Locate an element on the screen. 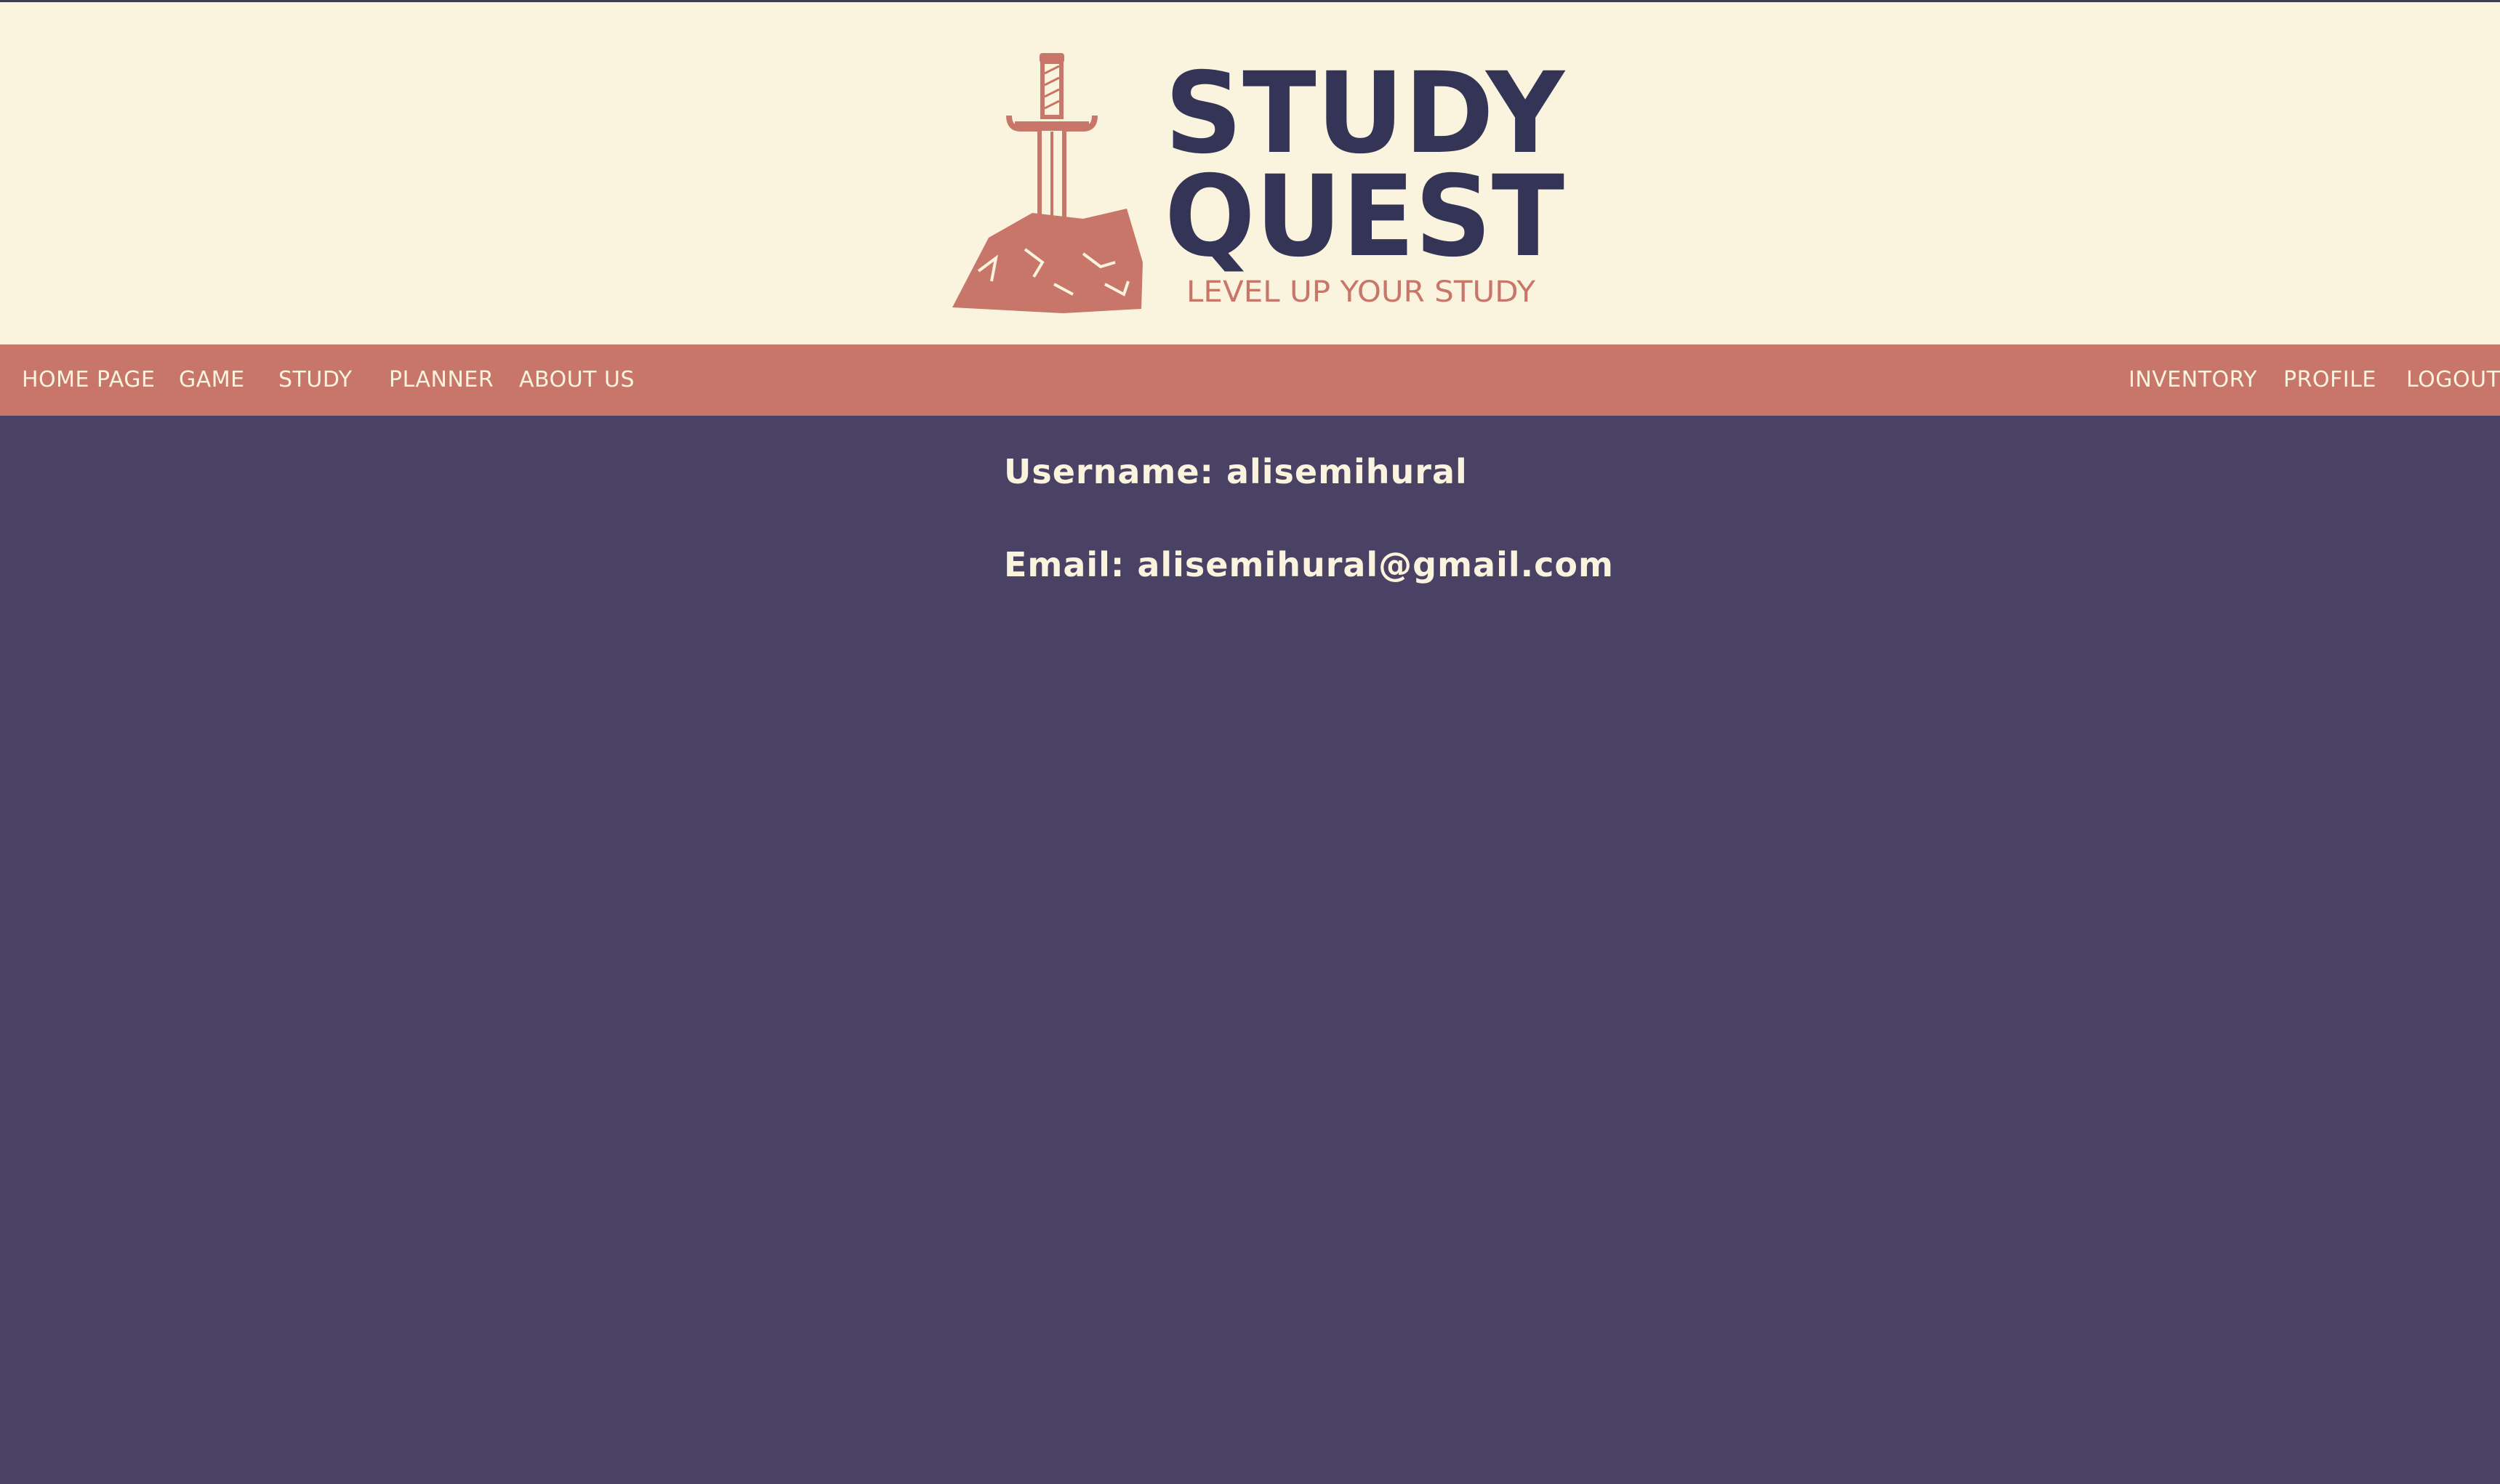 This screenshot has height=1484, width=2500. username-text: Username: alisemihural is located at coordinates (1236, 471).